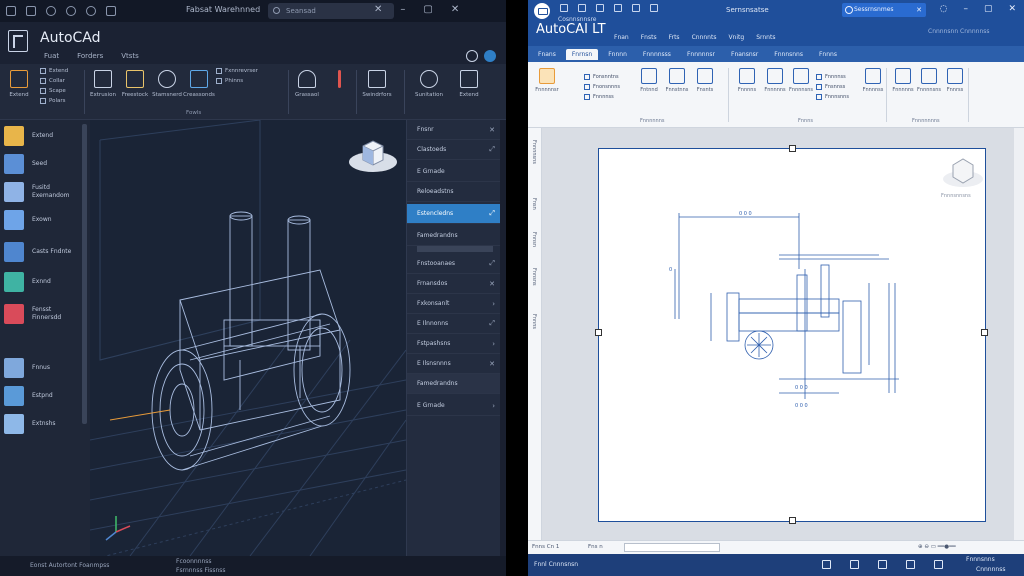 This screenshot has width=1024, height=576. I want to click on tab-6: Srnnts, so click(765, 37).